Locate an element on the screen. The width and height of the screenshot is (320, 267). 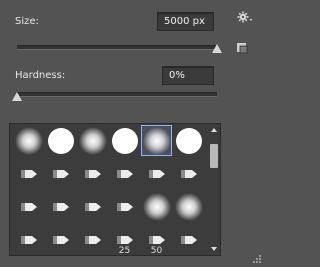
hardness-slider-track is located at coordinates (117, 94).